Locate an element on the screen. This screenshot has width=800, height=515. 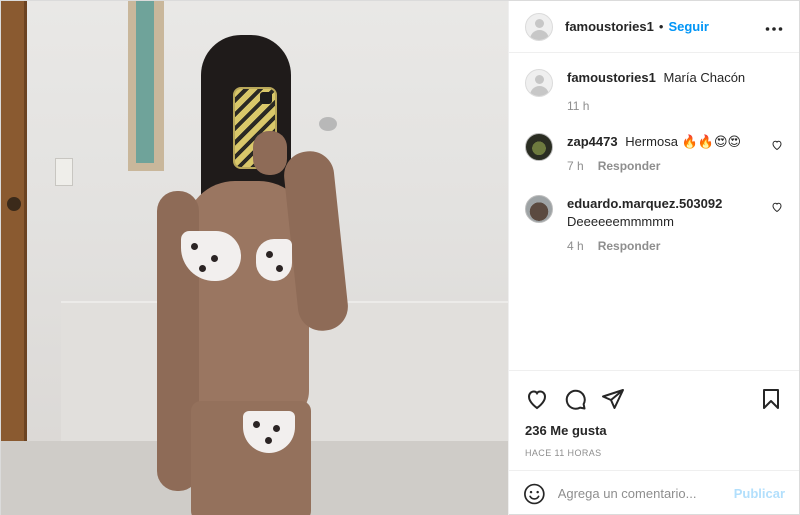
comment-item: zap4473 Hermosa 🔥🔥😍😍 7 h Responder is located at coordinates (654, 153).